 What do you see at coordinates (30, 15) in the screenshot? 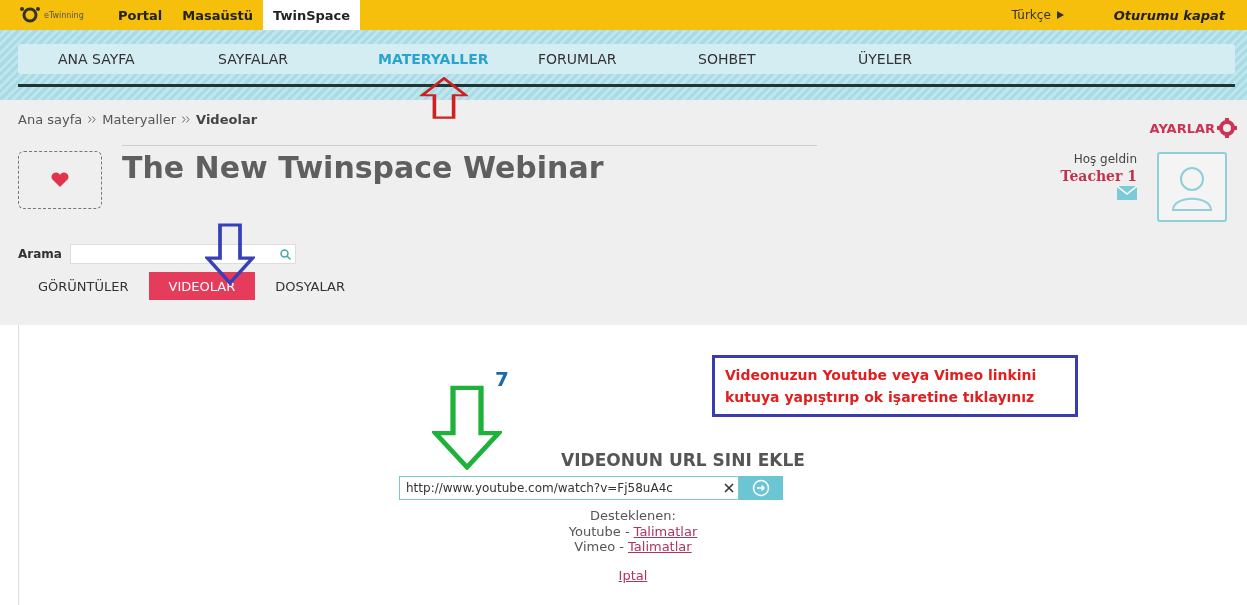
I see `logo-icon` at bounding box center [30, 15].